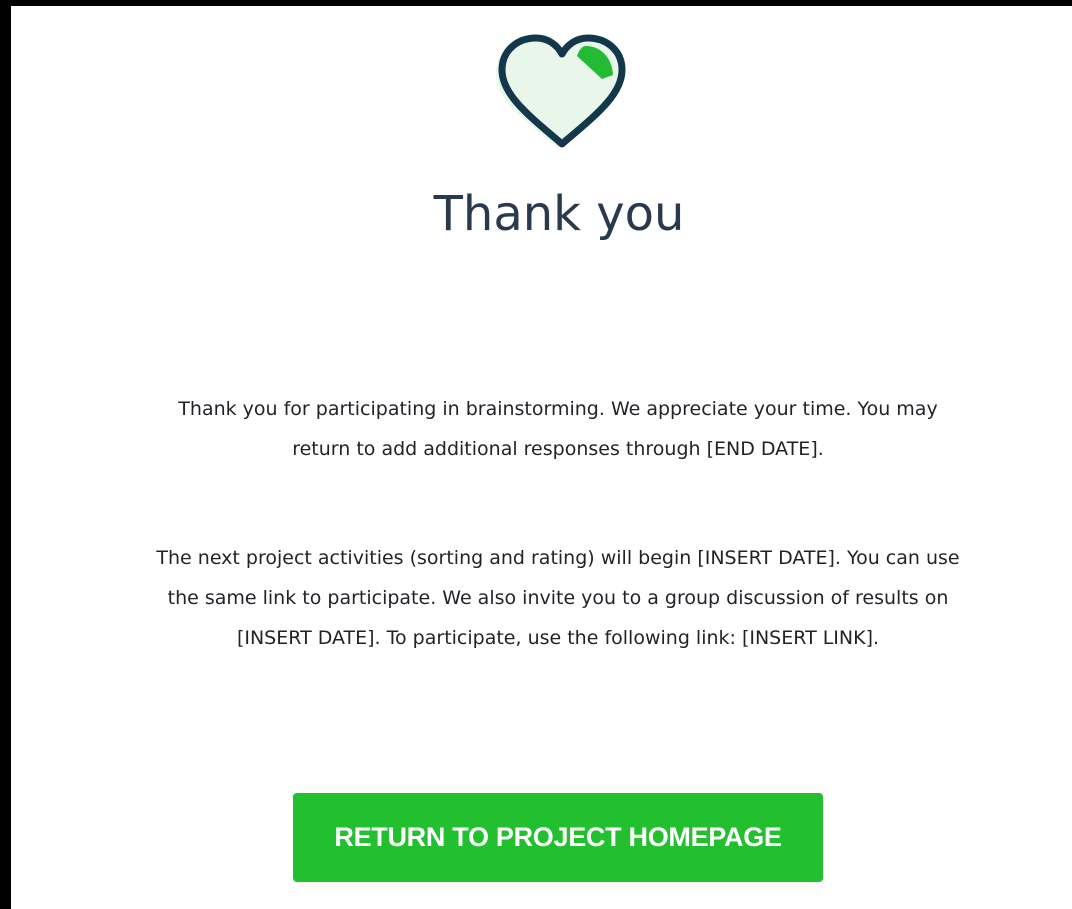 The image size is (1072, 909). Describe the element at coordinates (561, 91) in the screenshot. I see `heart-logo-icon` at that location.